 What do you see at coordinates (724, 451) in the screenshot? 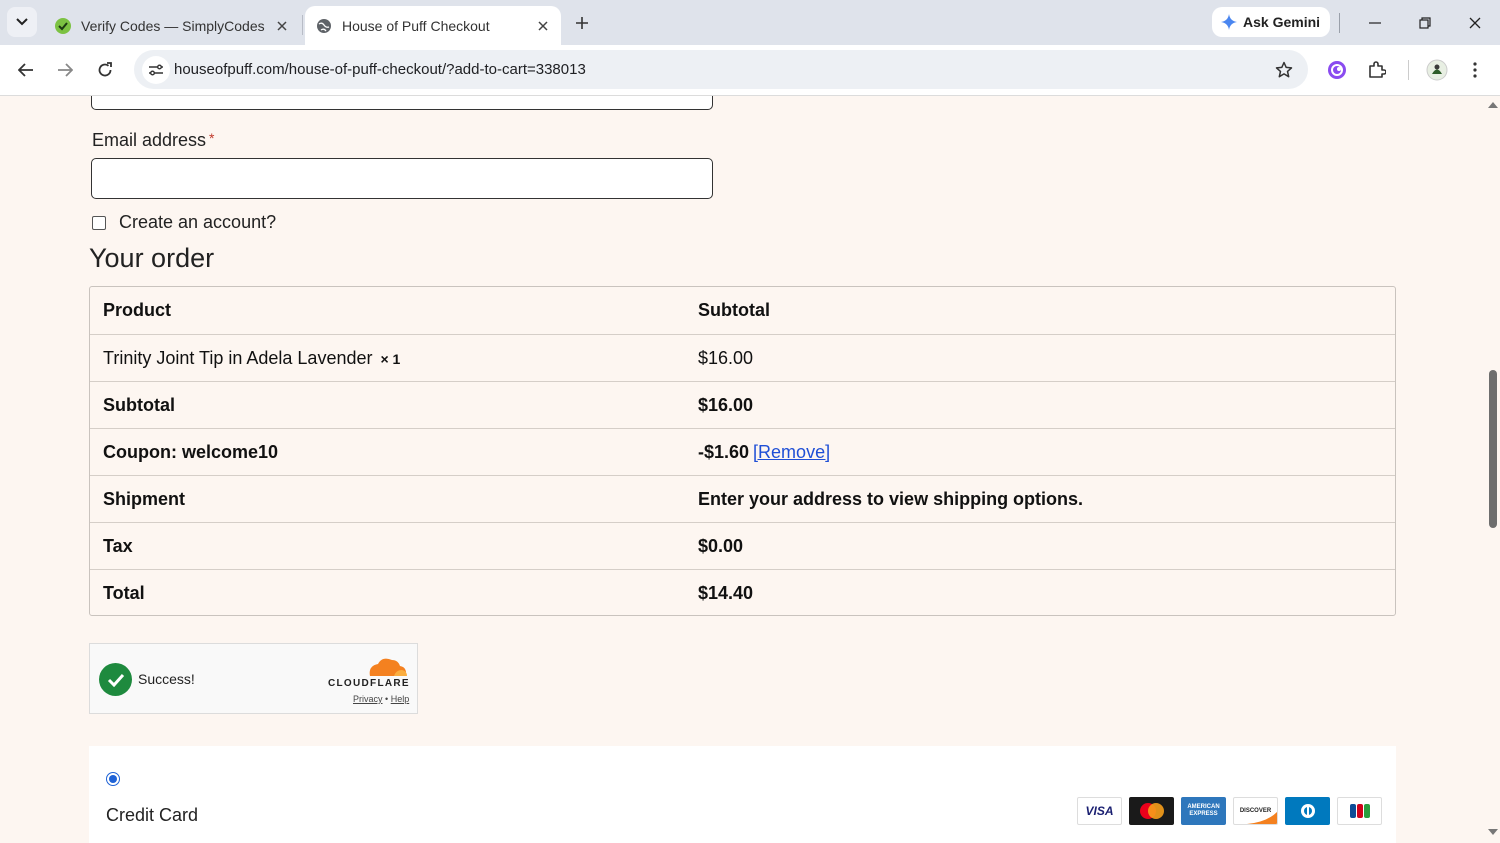
I see `coupon-discount: -$1.60` at bounding box center [724, 451].